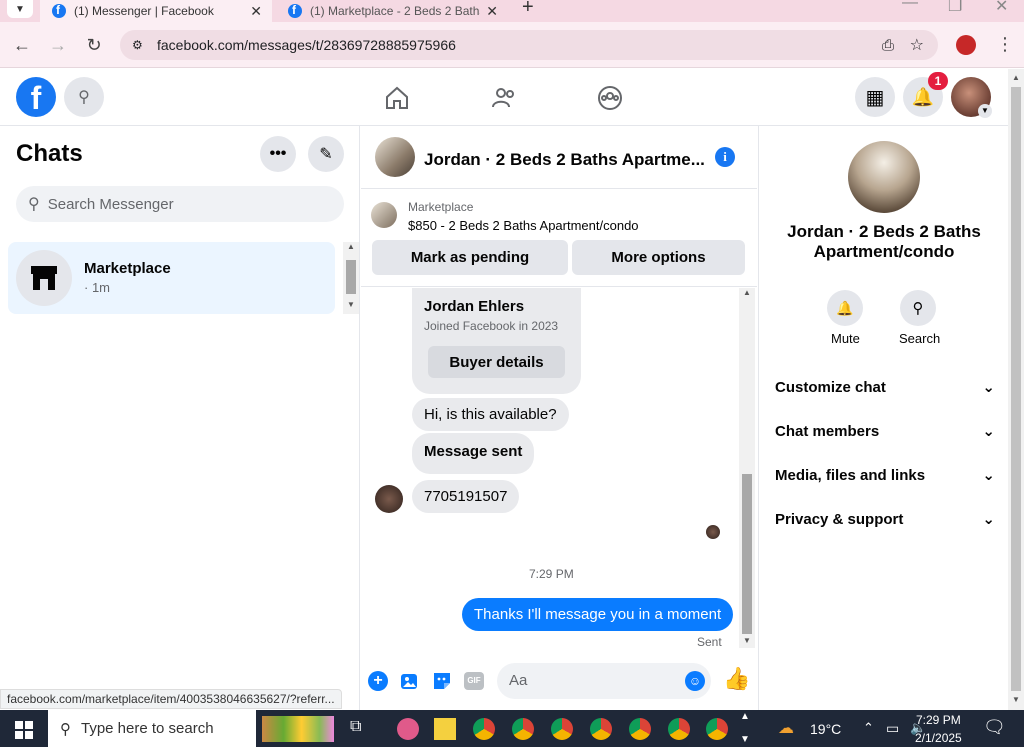  I want to click on info-name: Jordan · 2 Beds 2 Baths Apartment/condo, so click(884, 241).